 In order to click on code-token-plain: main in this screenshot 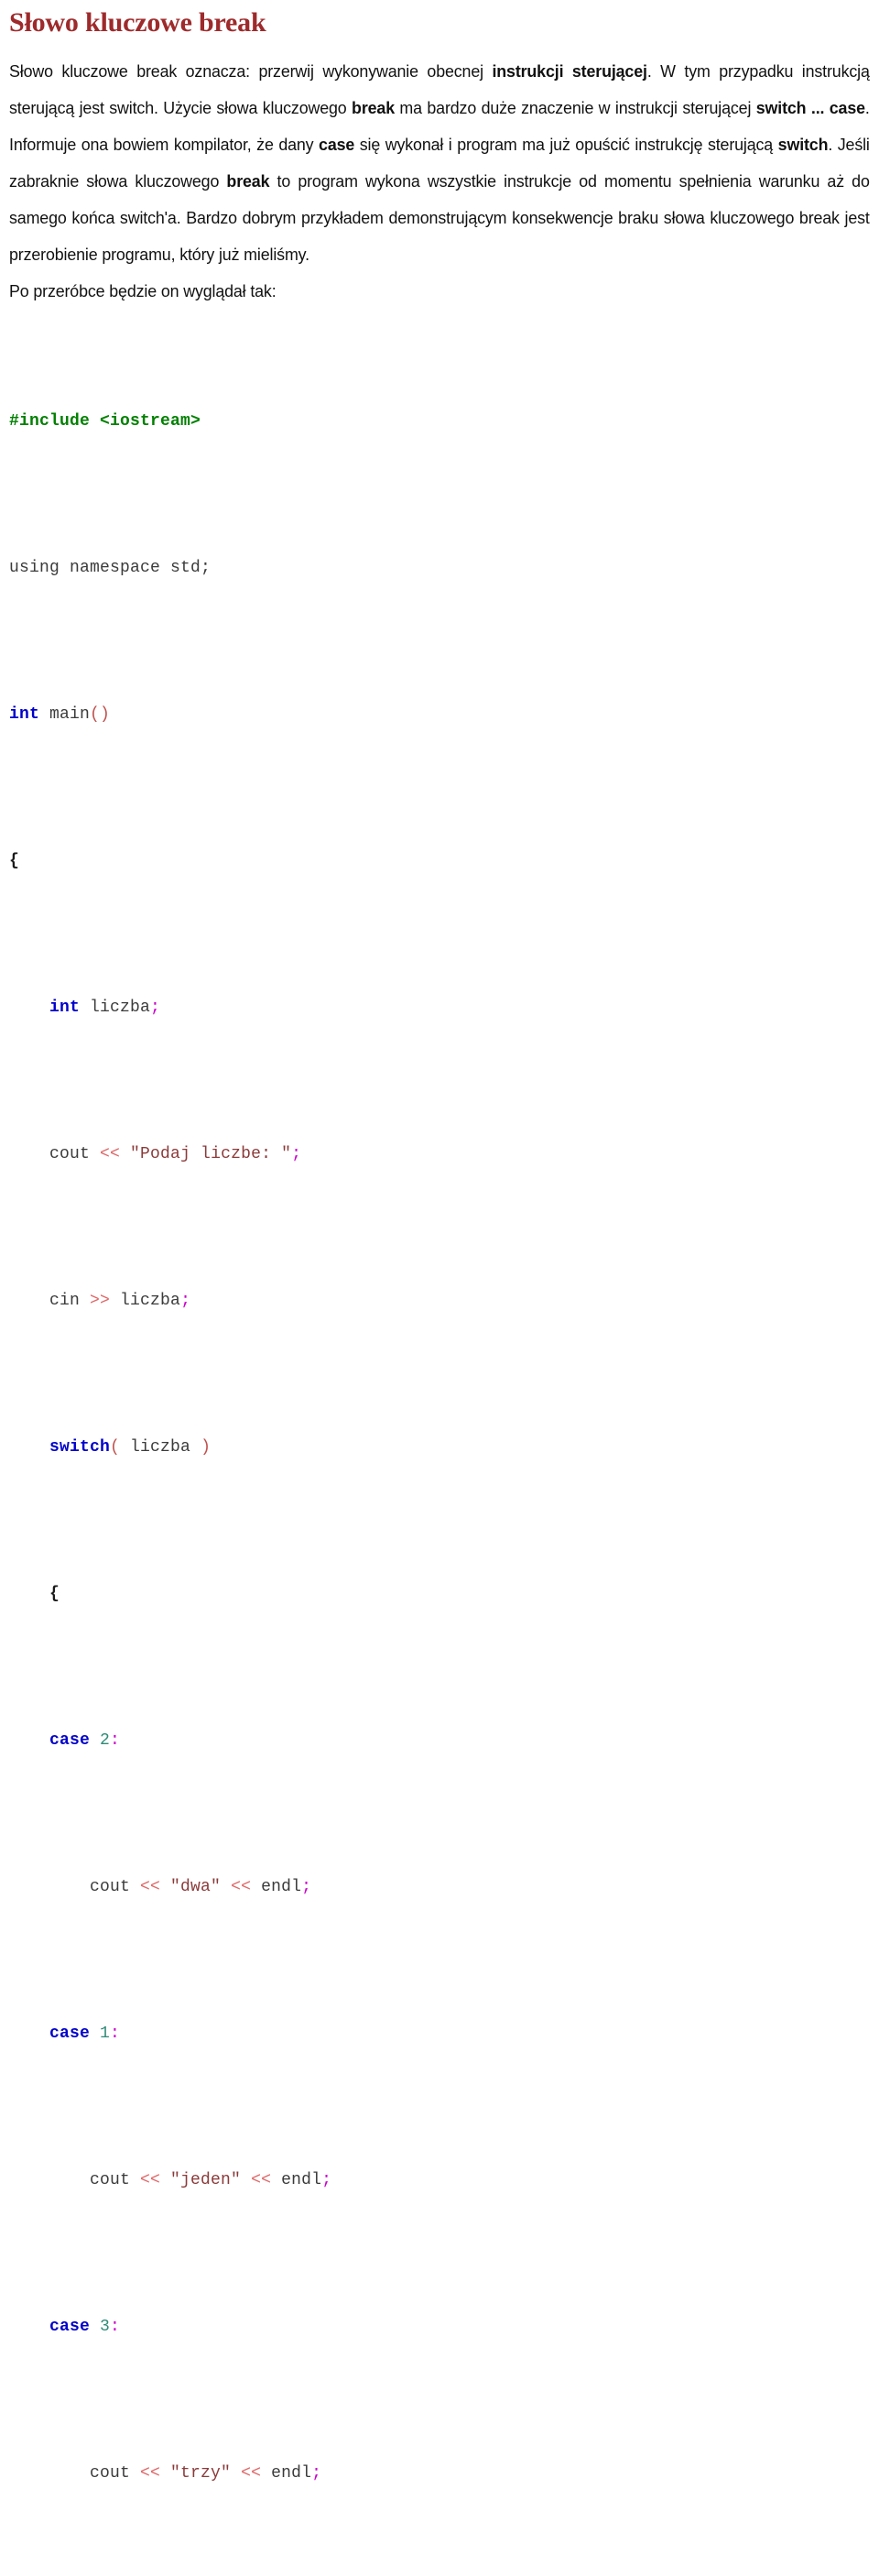, I will do `click(65, 714)`.